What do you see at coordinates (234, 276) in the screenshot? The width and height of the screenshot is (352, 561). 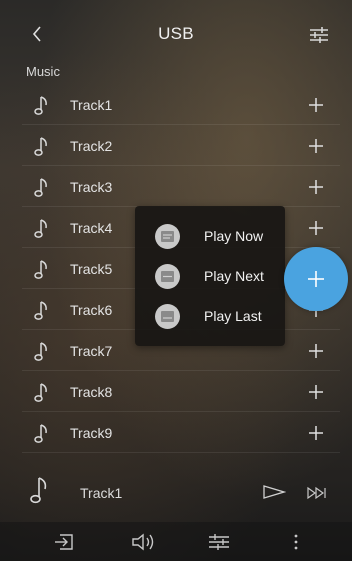 I see `menu-item-label: Play Next` at bounding box center [234, 276].